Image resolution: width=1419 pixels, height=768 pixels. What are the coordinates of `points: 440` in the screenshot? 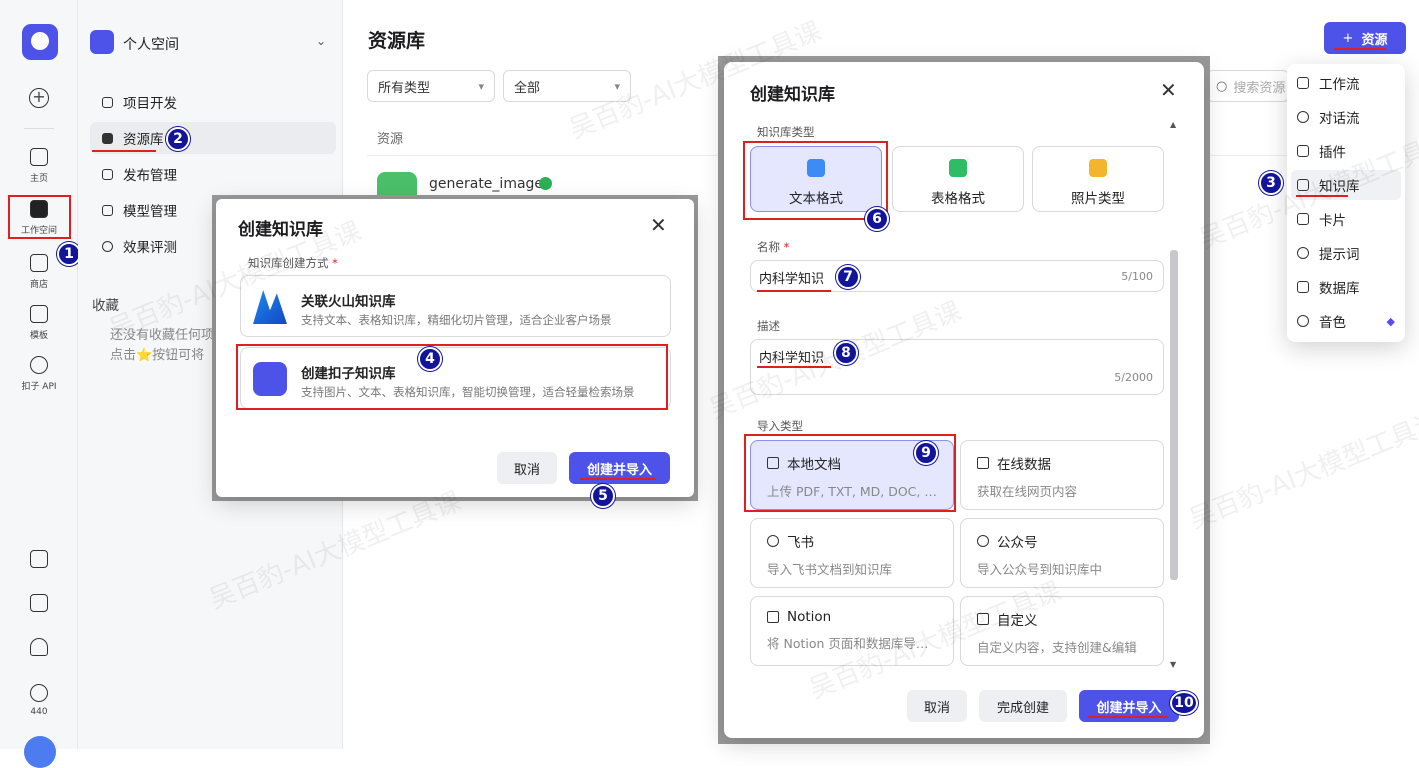 It's located at (39, 700).